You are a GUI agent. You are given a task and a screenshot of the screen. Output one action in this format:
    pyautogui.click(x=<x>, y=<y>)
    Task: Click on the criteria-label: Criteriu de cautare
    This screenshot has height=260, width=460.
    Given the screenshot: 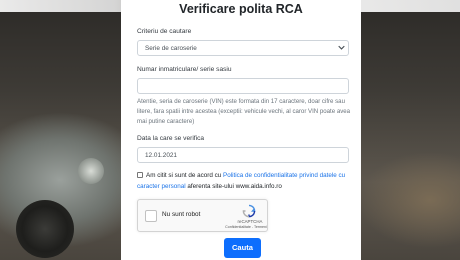 What is the action you would take?
    pyautogui.click(x=164, y=31)
    